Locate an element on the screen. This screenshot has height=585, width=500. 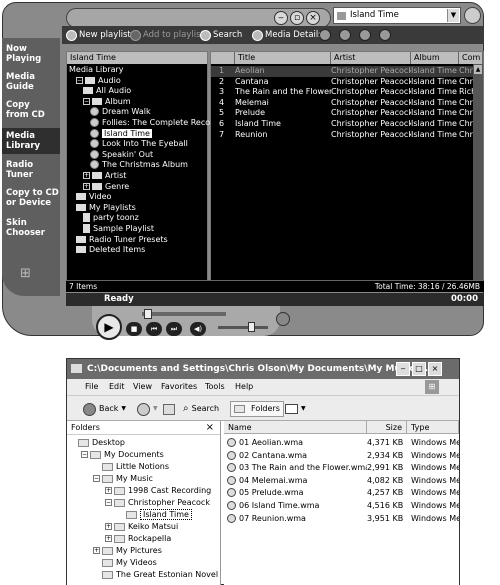
move-up-icon is located at coordinates (365, 35).